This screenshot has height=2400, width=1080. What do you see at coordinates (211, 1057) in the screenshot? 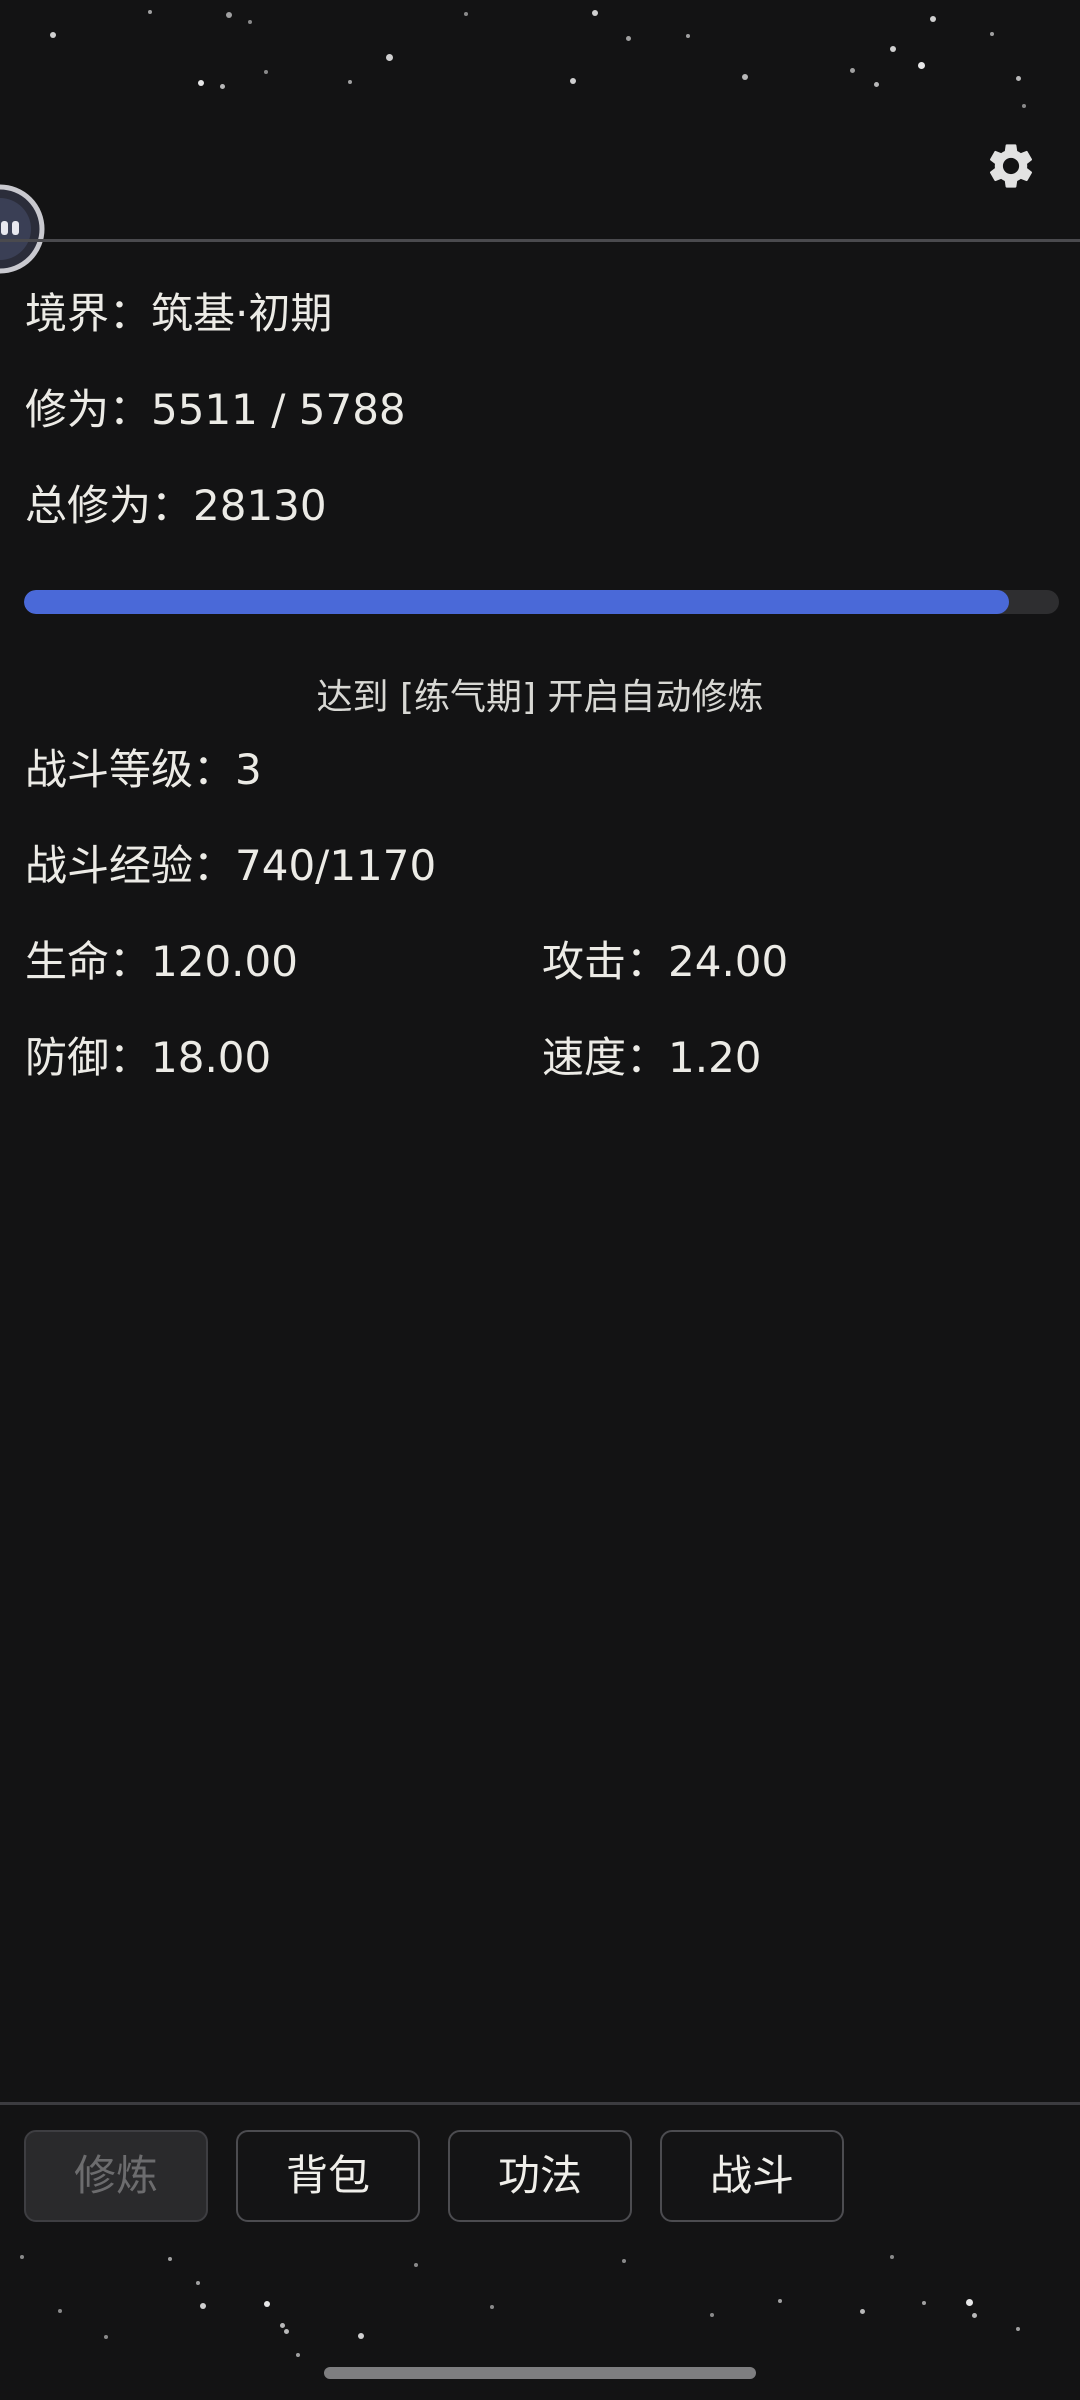
I see `defense-value: 18.00` at bounding box center [211, 1057].